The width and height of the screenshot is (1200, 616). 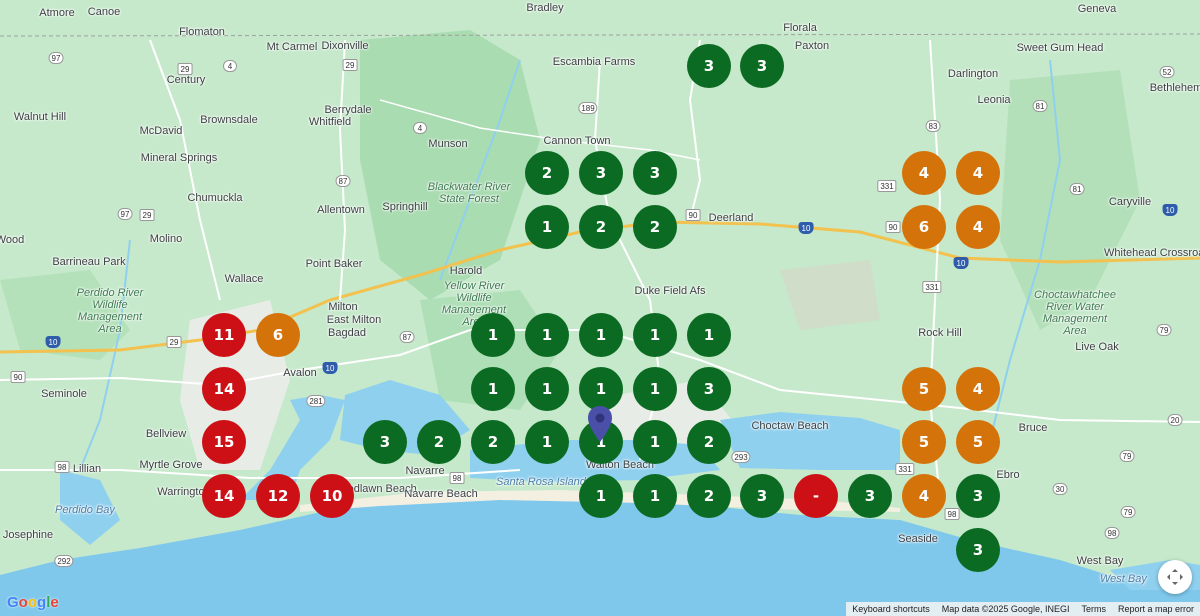 What do you see at coordinates (994, 100) in the screenshot?
I see `place-label: Leonia` at bounding box center [994, 100].